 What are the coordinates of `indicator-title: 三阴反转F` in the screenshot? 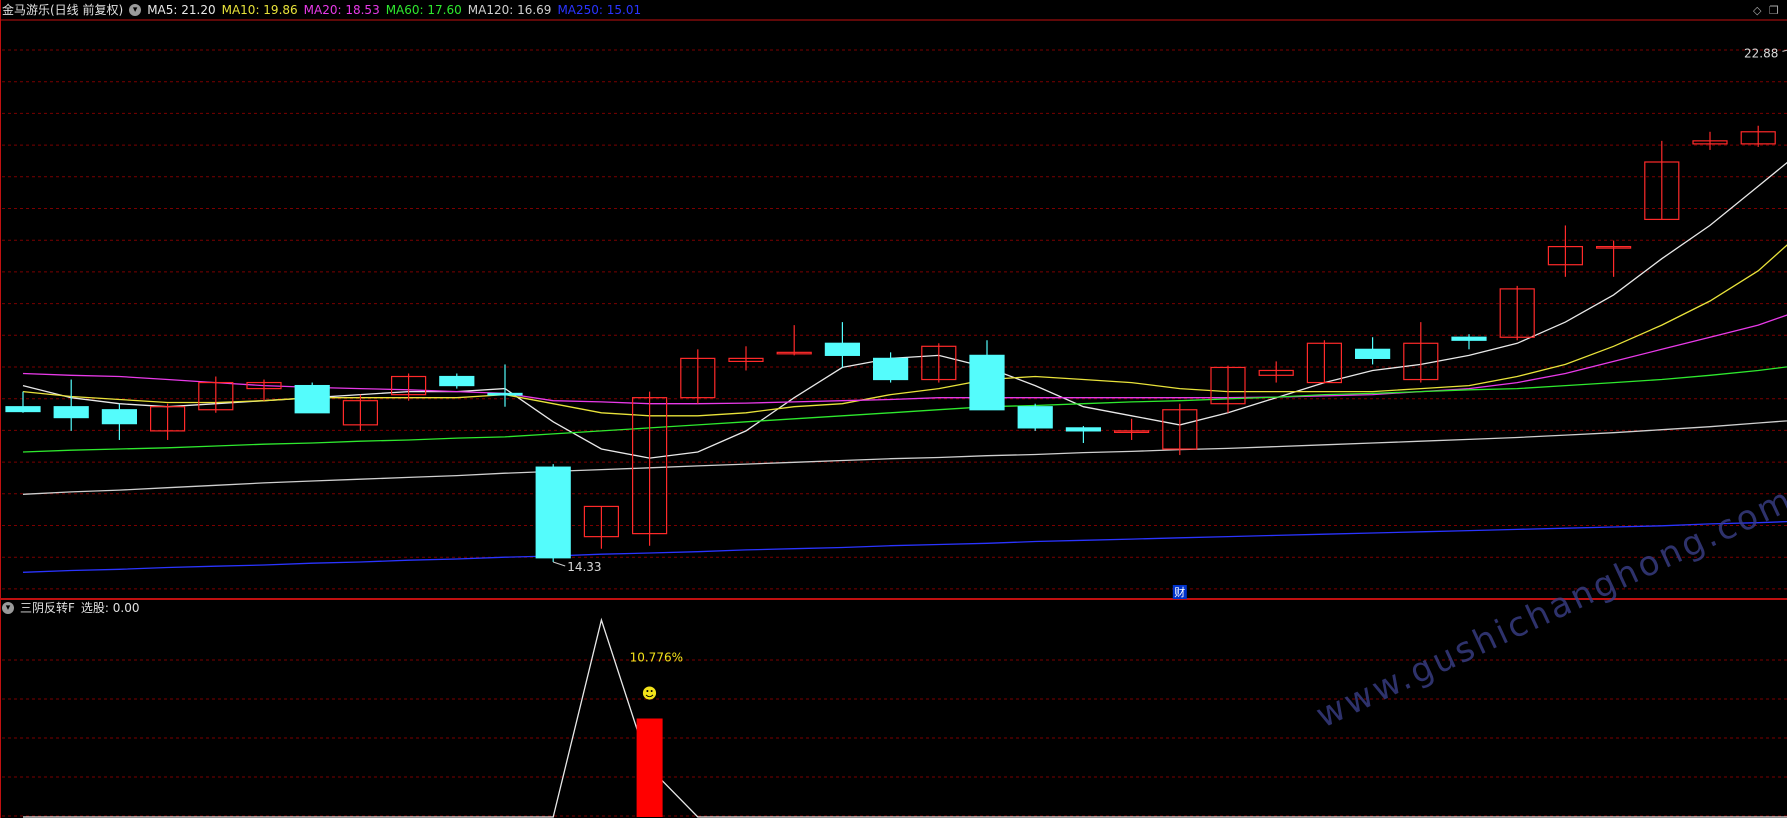 It's located at (47, 608).